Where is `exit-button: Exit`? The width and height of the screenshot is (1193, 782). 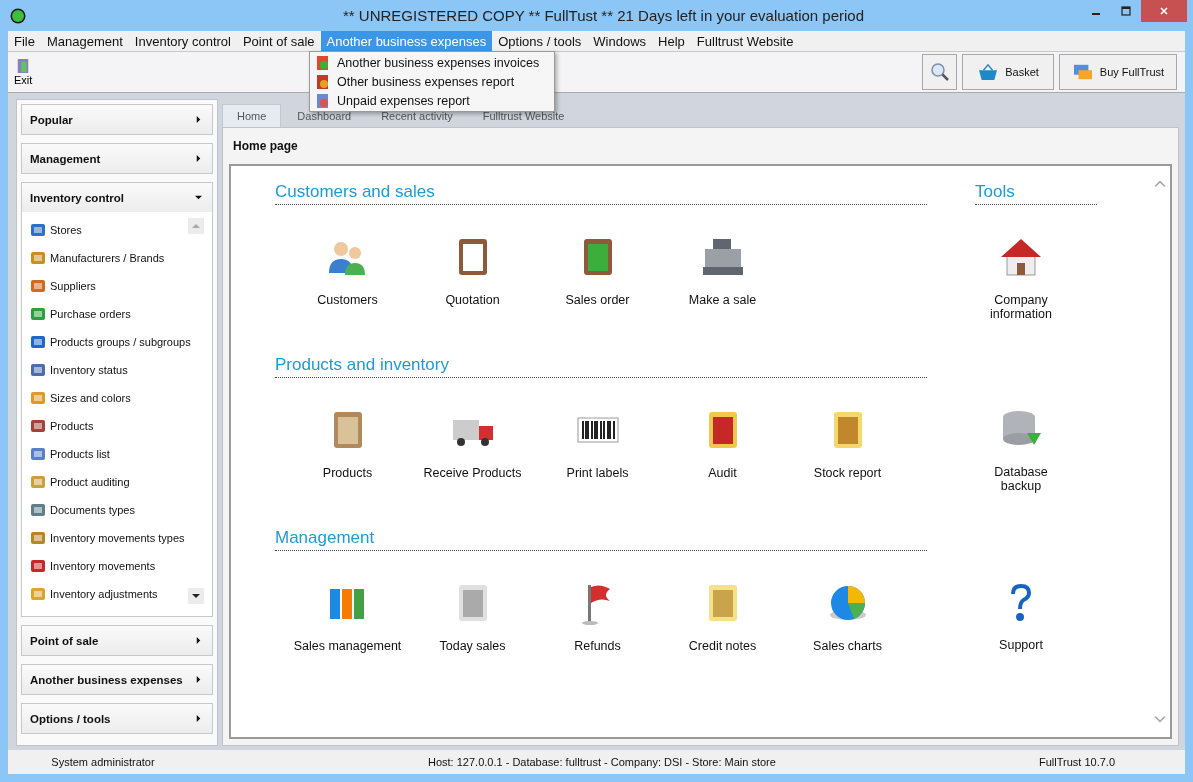
exit-button: Exit is located at coordinates (23, 72).